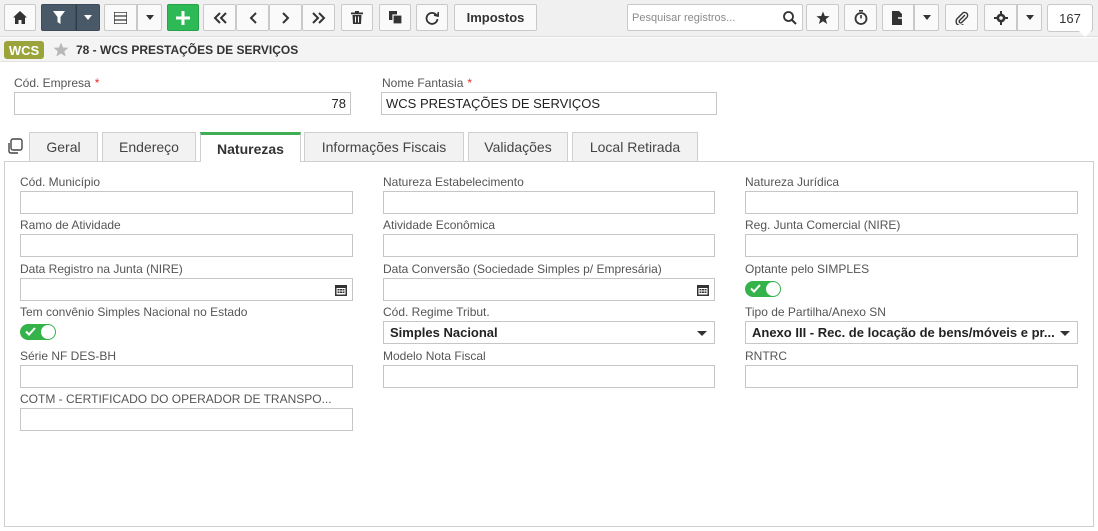  Describe the element at coordinates (61, 49) in the screenshot. I see `star-icon` at that location.